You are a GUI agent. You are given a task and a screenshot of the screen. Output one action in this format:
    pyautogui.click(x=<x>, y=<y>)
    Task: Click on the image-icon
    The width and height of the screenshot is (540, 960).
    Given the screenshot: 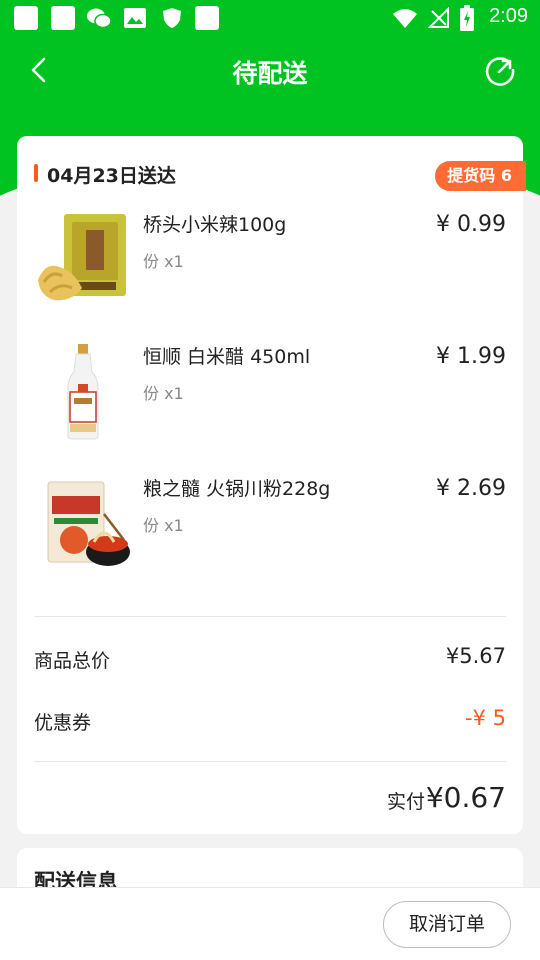 What is the action you would take?
    pyautogui.click(x=135, y=18)
    